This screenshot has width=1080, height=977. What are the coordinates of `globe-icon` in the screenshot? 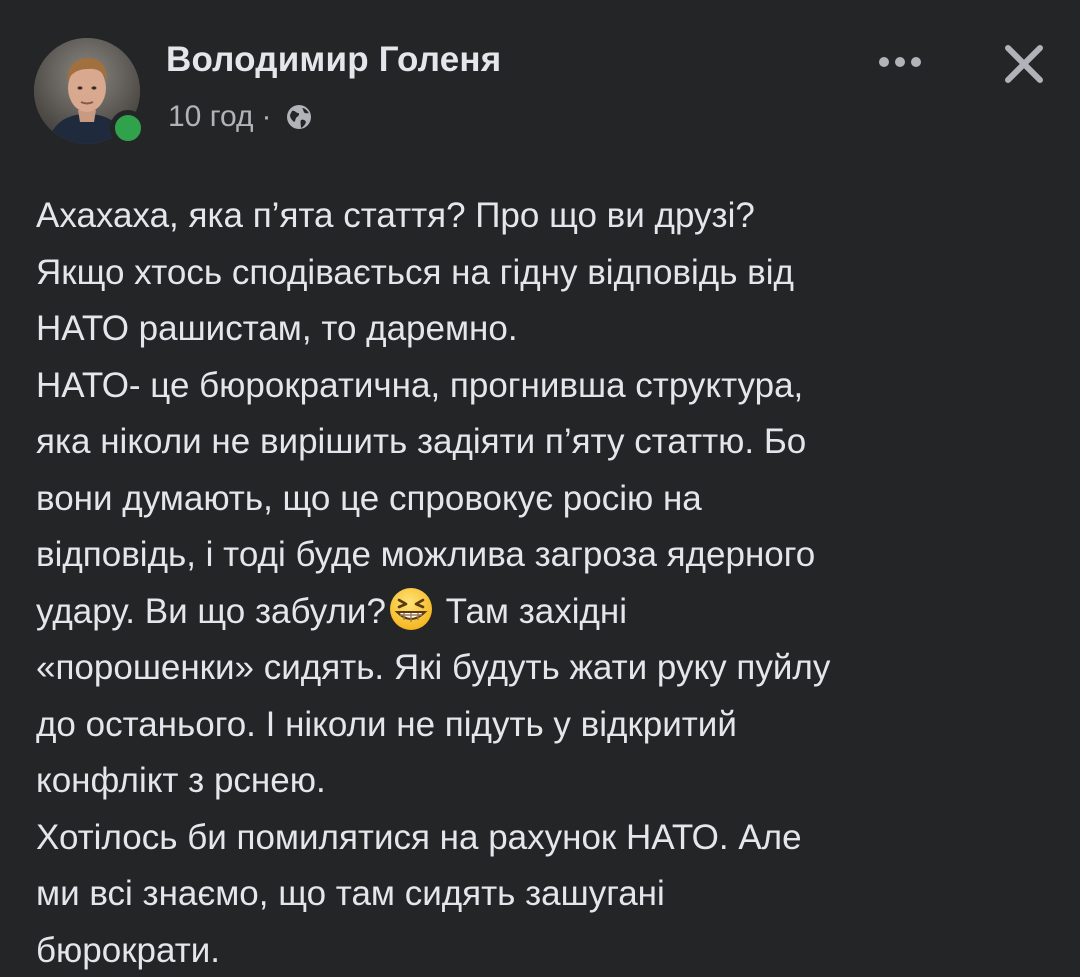 It's located at (299, 117).